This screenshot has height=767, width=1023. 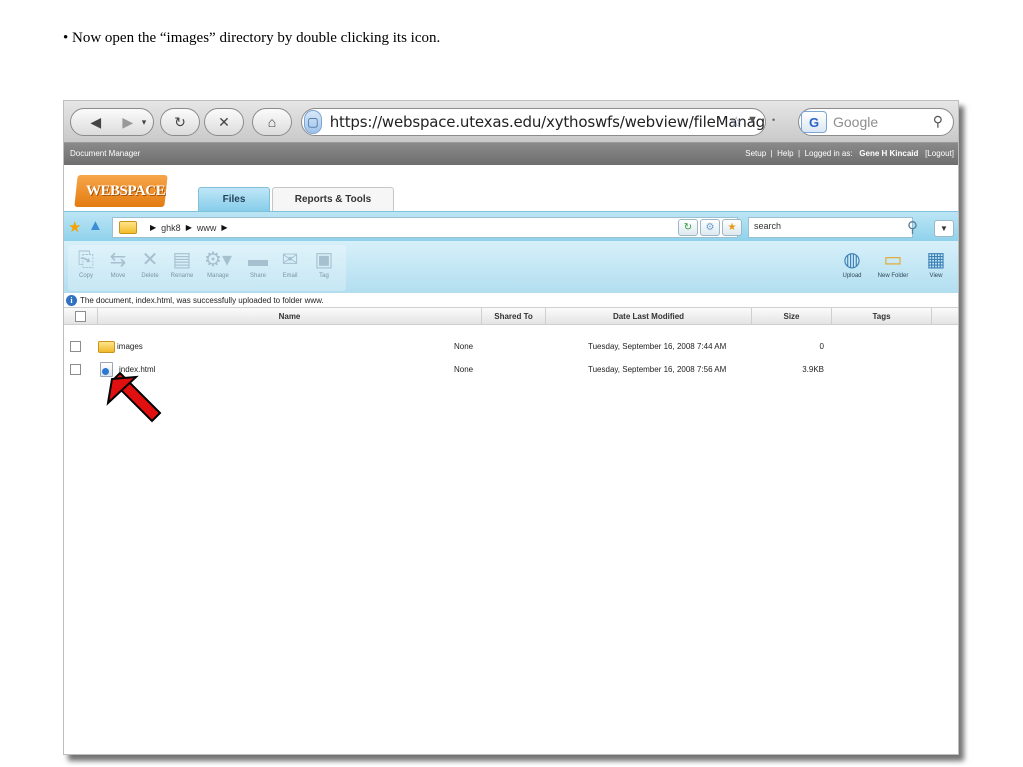 What do you see at coordinates (893, 260) in the screenshot?
I see `new-folder-icon: ▭` at bounding box center [893, 260].